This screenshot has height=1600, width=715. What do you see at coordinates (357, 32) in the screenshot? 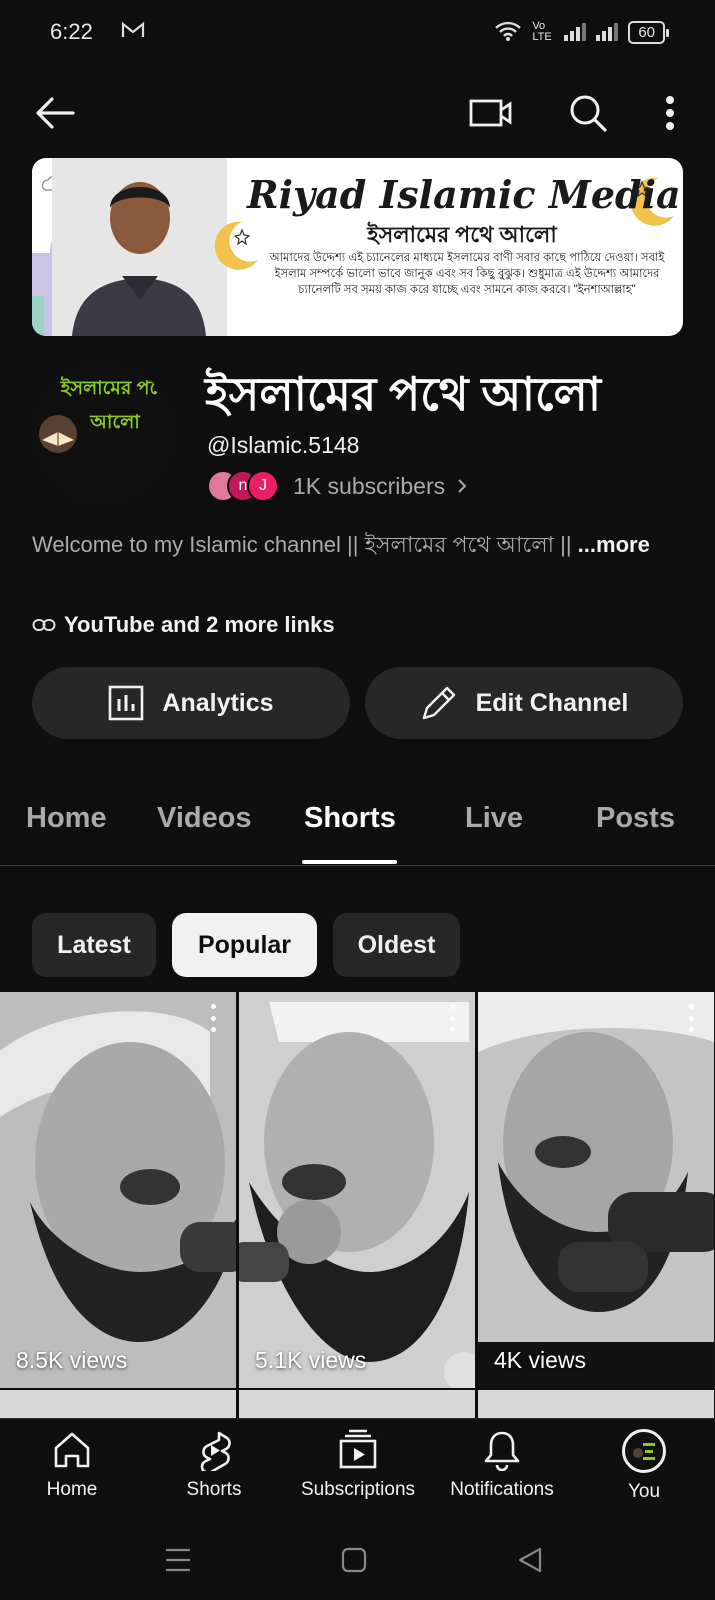
I see `status-bar: 6:22 Vo LTE 60` at bounding box center [357, 32].